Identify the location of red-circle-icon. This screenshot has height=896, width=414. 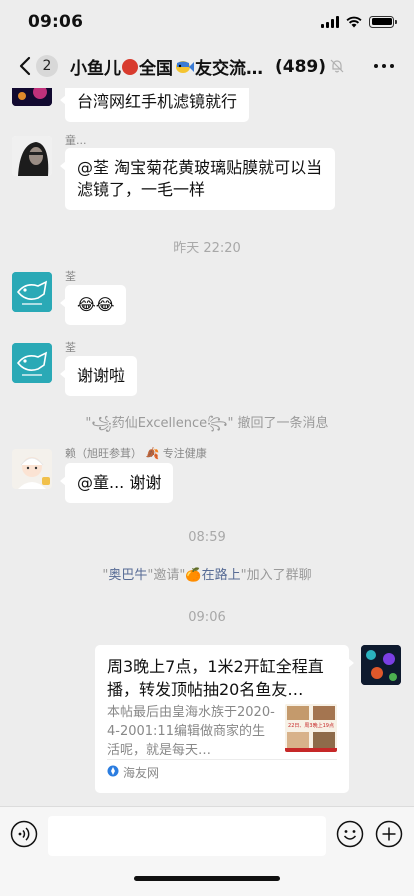
(130, 66).